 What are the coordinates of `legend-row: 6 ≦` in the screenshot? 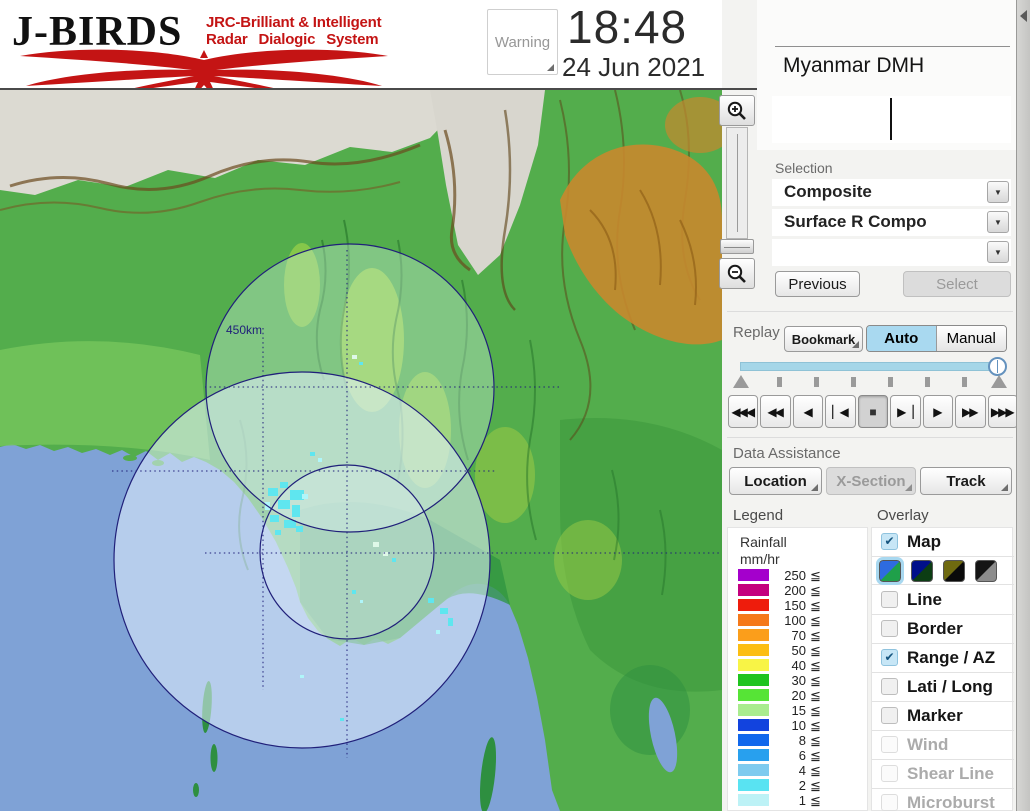 It's located at (798, 755).